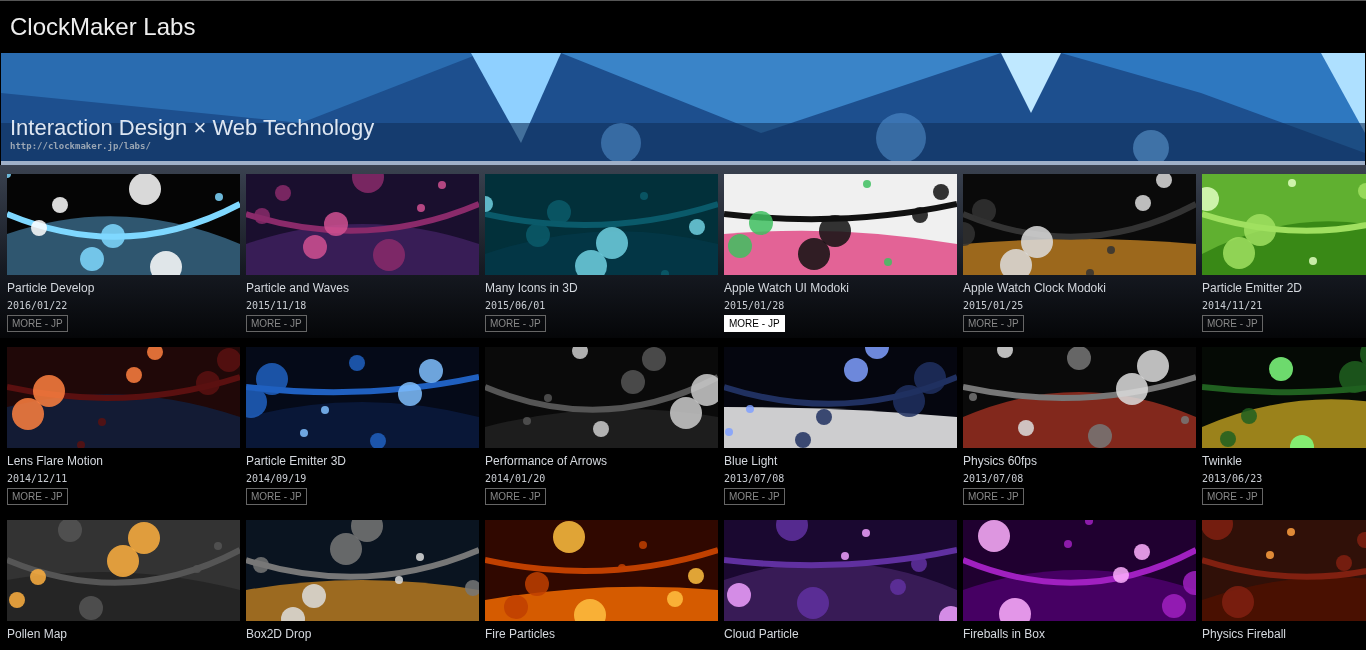  Describe the element at coordinates (37, 305) in the screenshot. I see `project-date: 2016/01/22` at that location.